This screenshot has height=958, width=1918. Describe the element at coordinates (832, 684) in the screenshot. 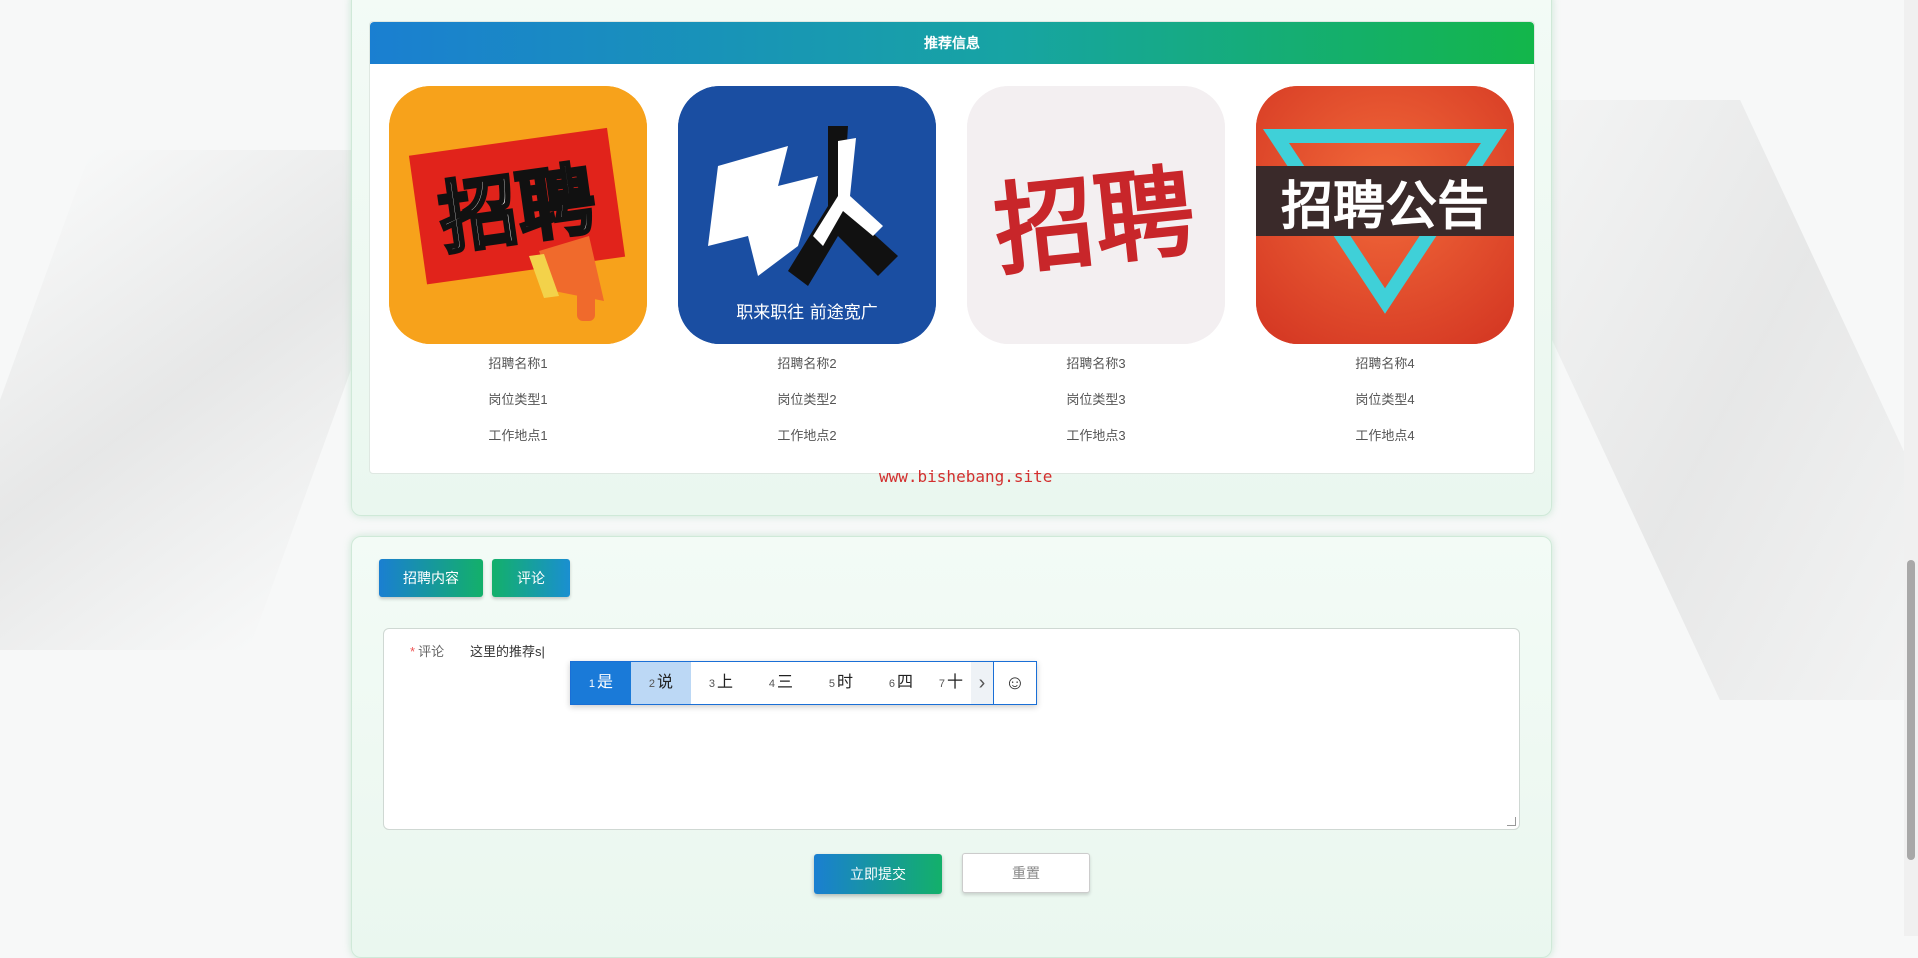

I see `ime-candidate-number: 5` at that location.